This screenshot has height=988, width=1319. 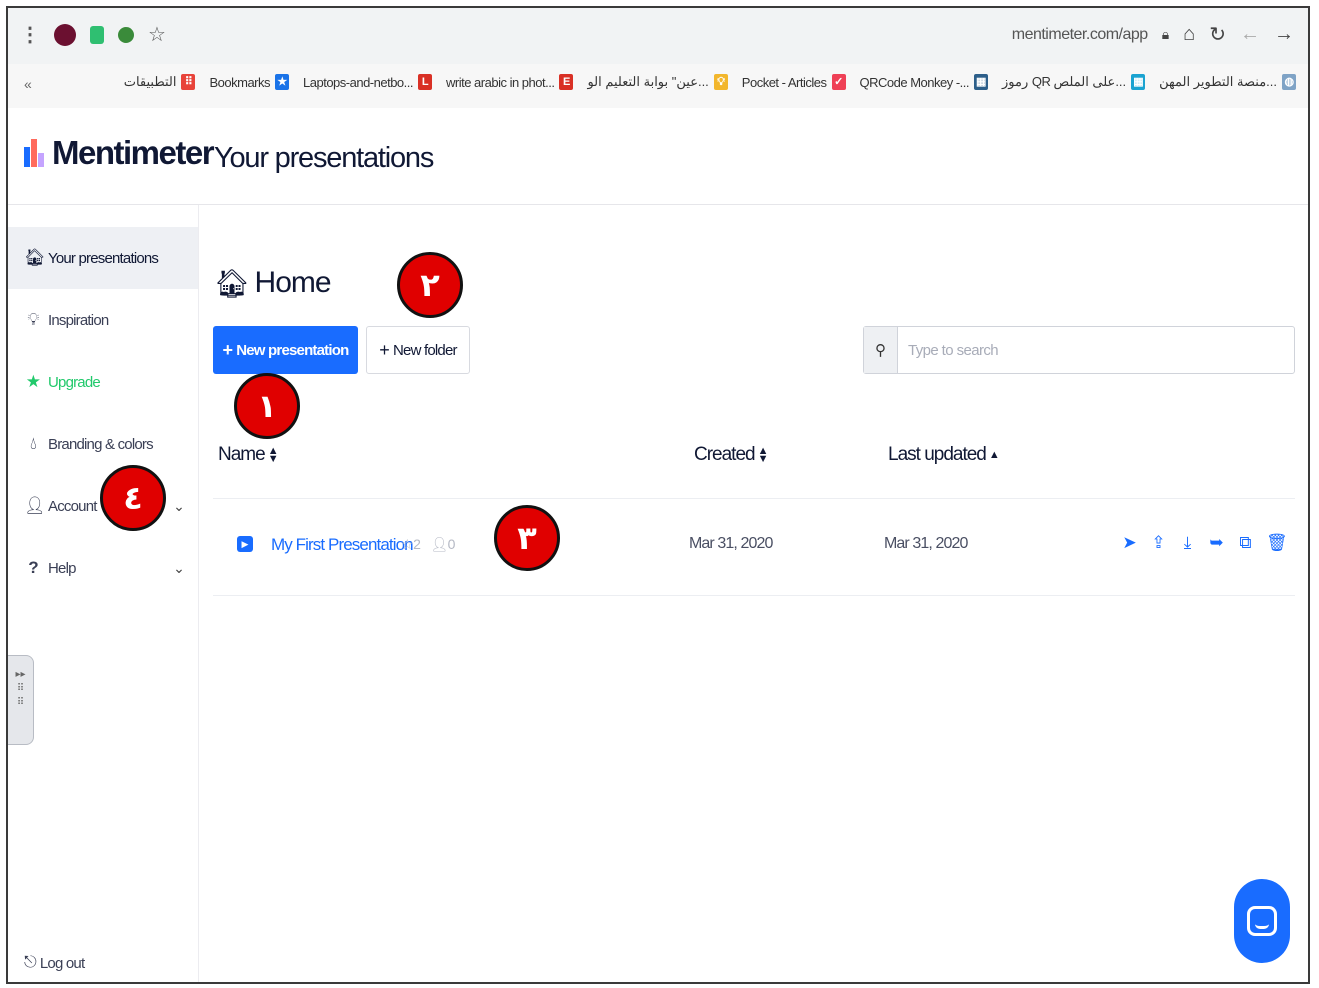 What do you see at coordinates (1129, 543) in the screenshot?
I see `present-icon: ➤` at bounding box center [1129, 543].